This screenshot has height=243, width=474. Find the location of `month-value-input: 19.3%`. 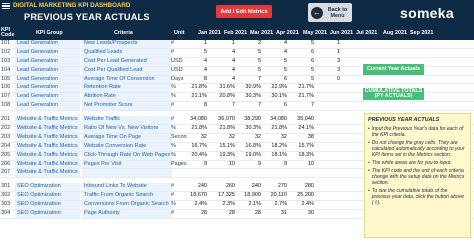

month-value-input: 19.3% is located at coordinates (224, 156).